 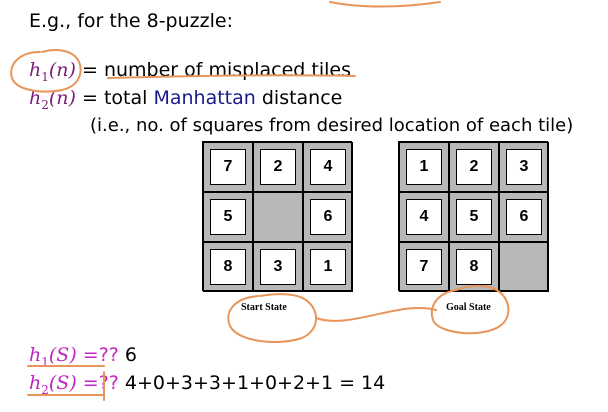 I want to click on goal-tile: 6, so click(x=524, y=217).